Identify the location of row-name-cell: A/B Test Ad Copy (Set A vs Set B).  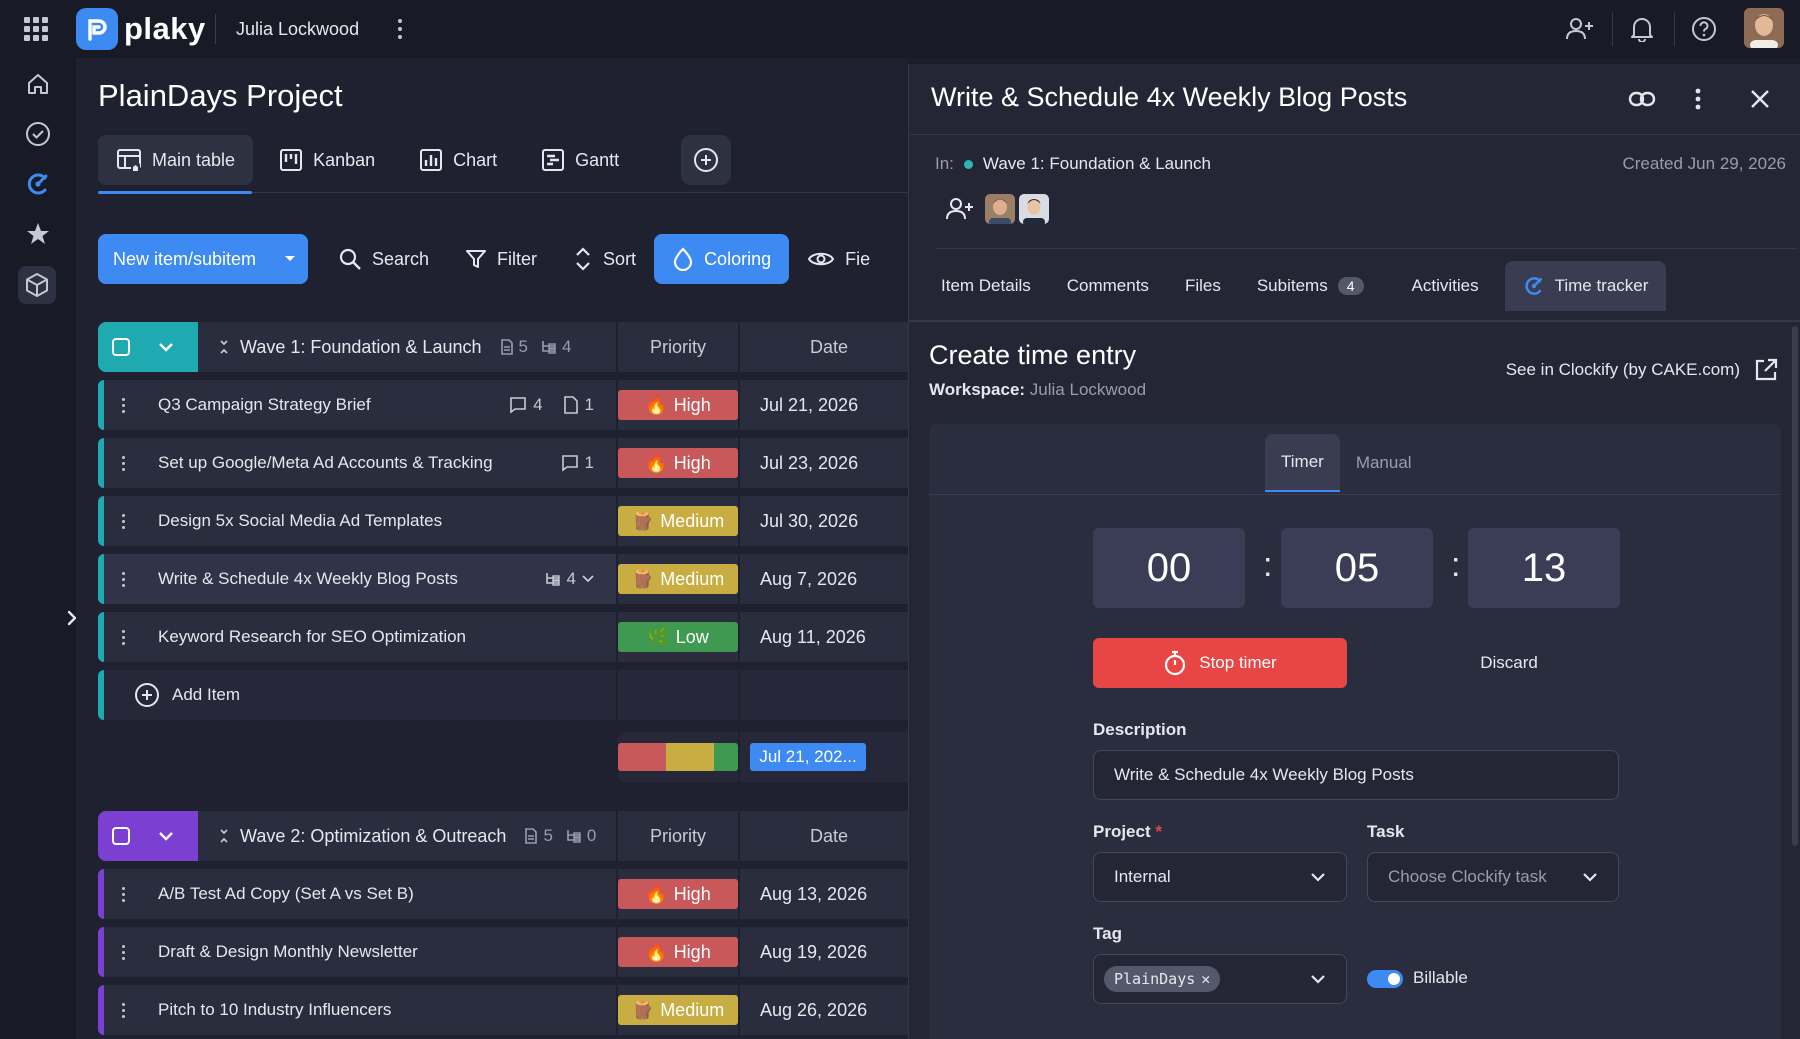
(357, 894).